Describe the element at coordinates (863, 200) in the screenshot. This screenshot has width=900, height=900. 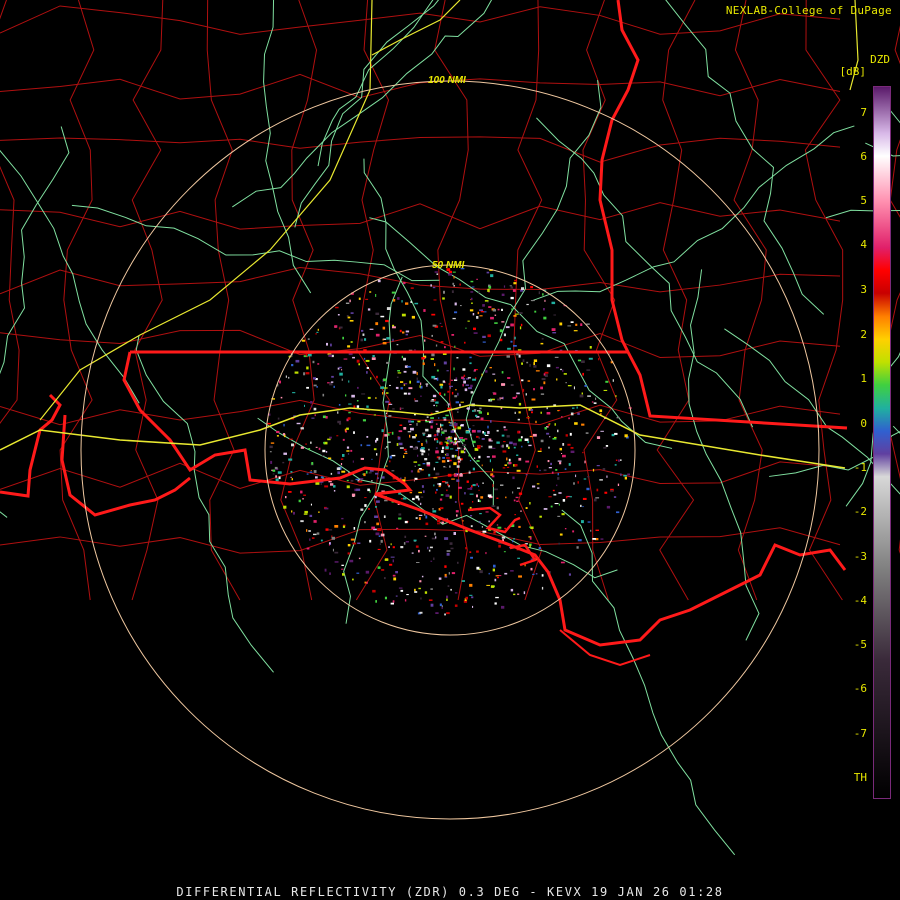
I see `scale-tick-label: 5` at that location.